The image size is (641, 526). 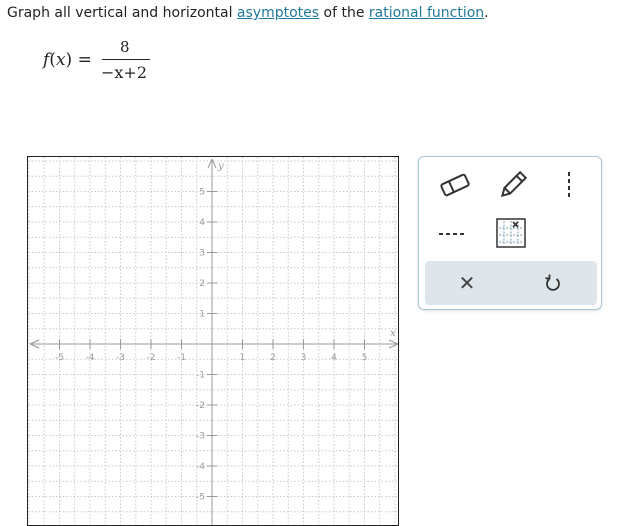 I want to click on clear-button: ✕, so click(x=467, y=283).